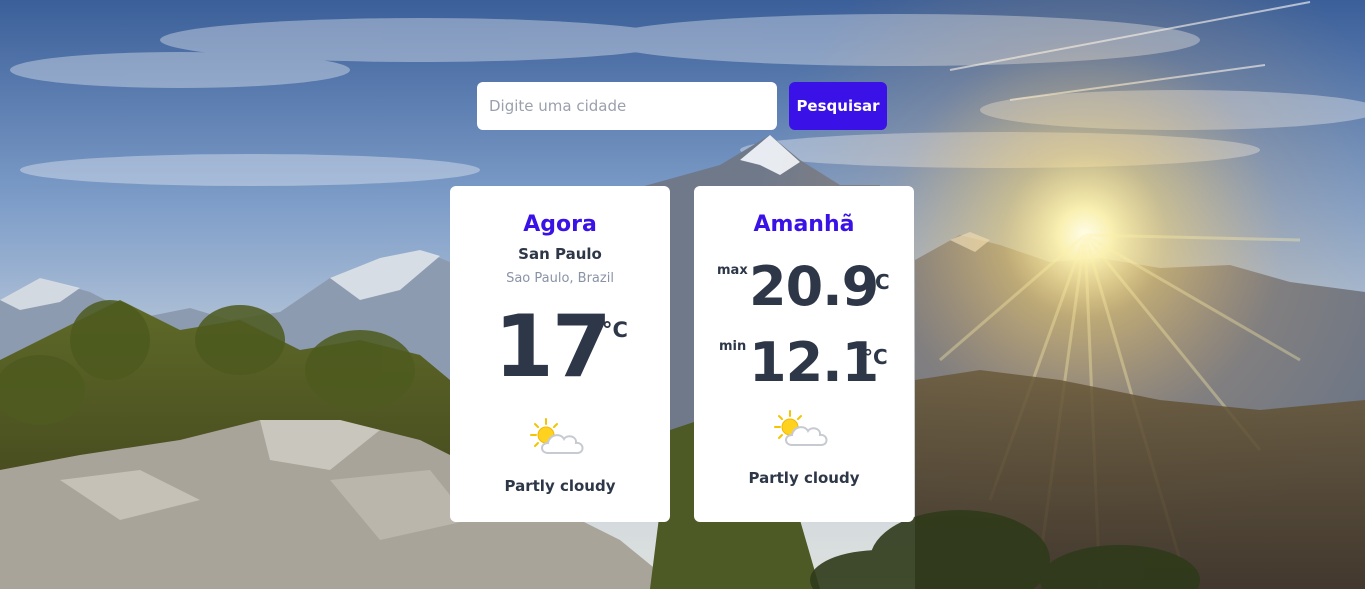 This screenshot has height=589, width=1365. Describe the element at coordinates (560, 278) in the screenshot. I see `region-name: Sao Paulo, Brazil` at that location.